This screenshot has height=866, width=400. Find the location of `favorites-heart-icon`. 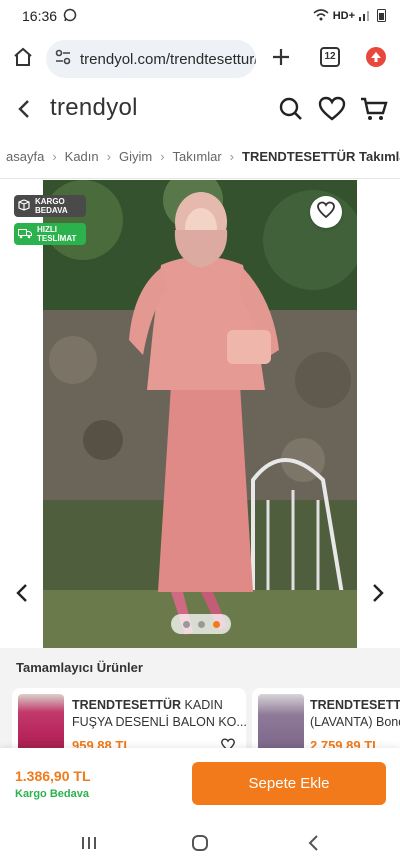

favorites-heart-icon is located at coordinates (332, 111).